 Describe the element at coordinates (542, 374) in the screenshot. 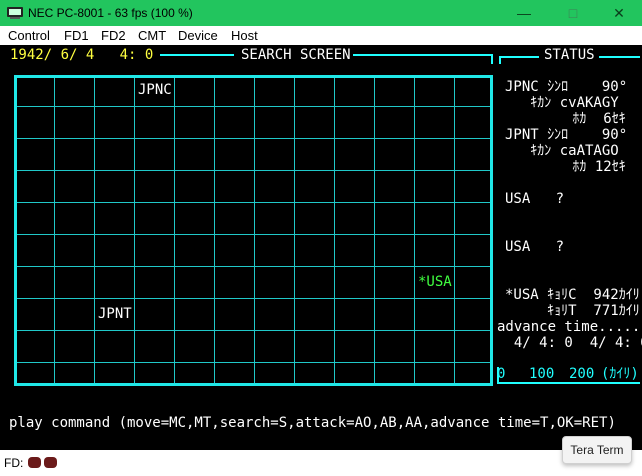

I see `distance-scale-label-100: 100` at that location.